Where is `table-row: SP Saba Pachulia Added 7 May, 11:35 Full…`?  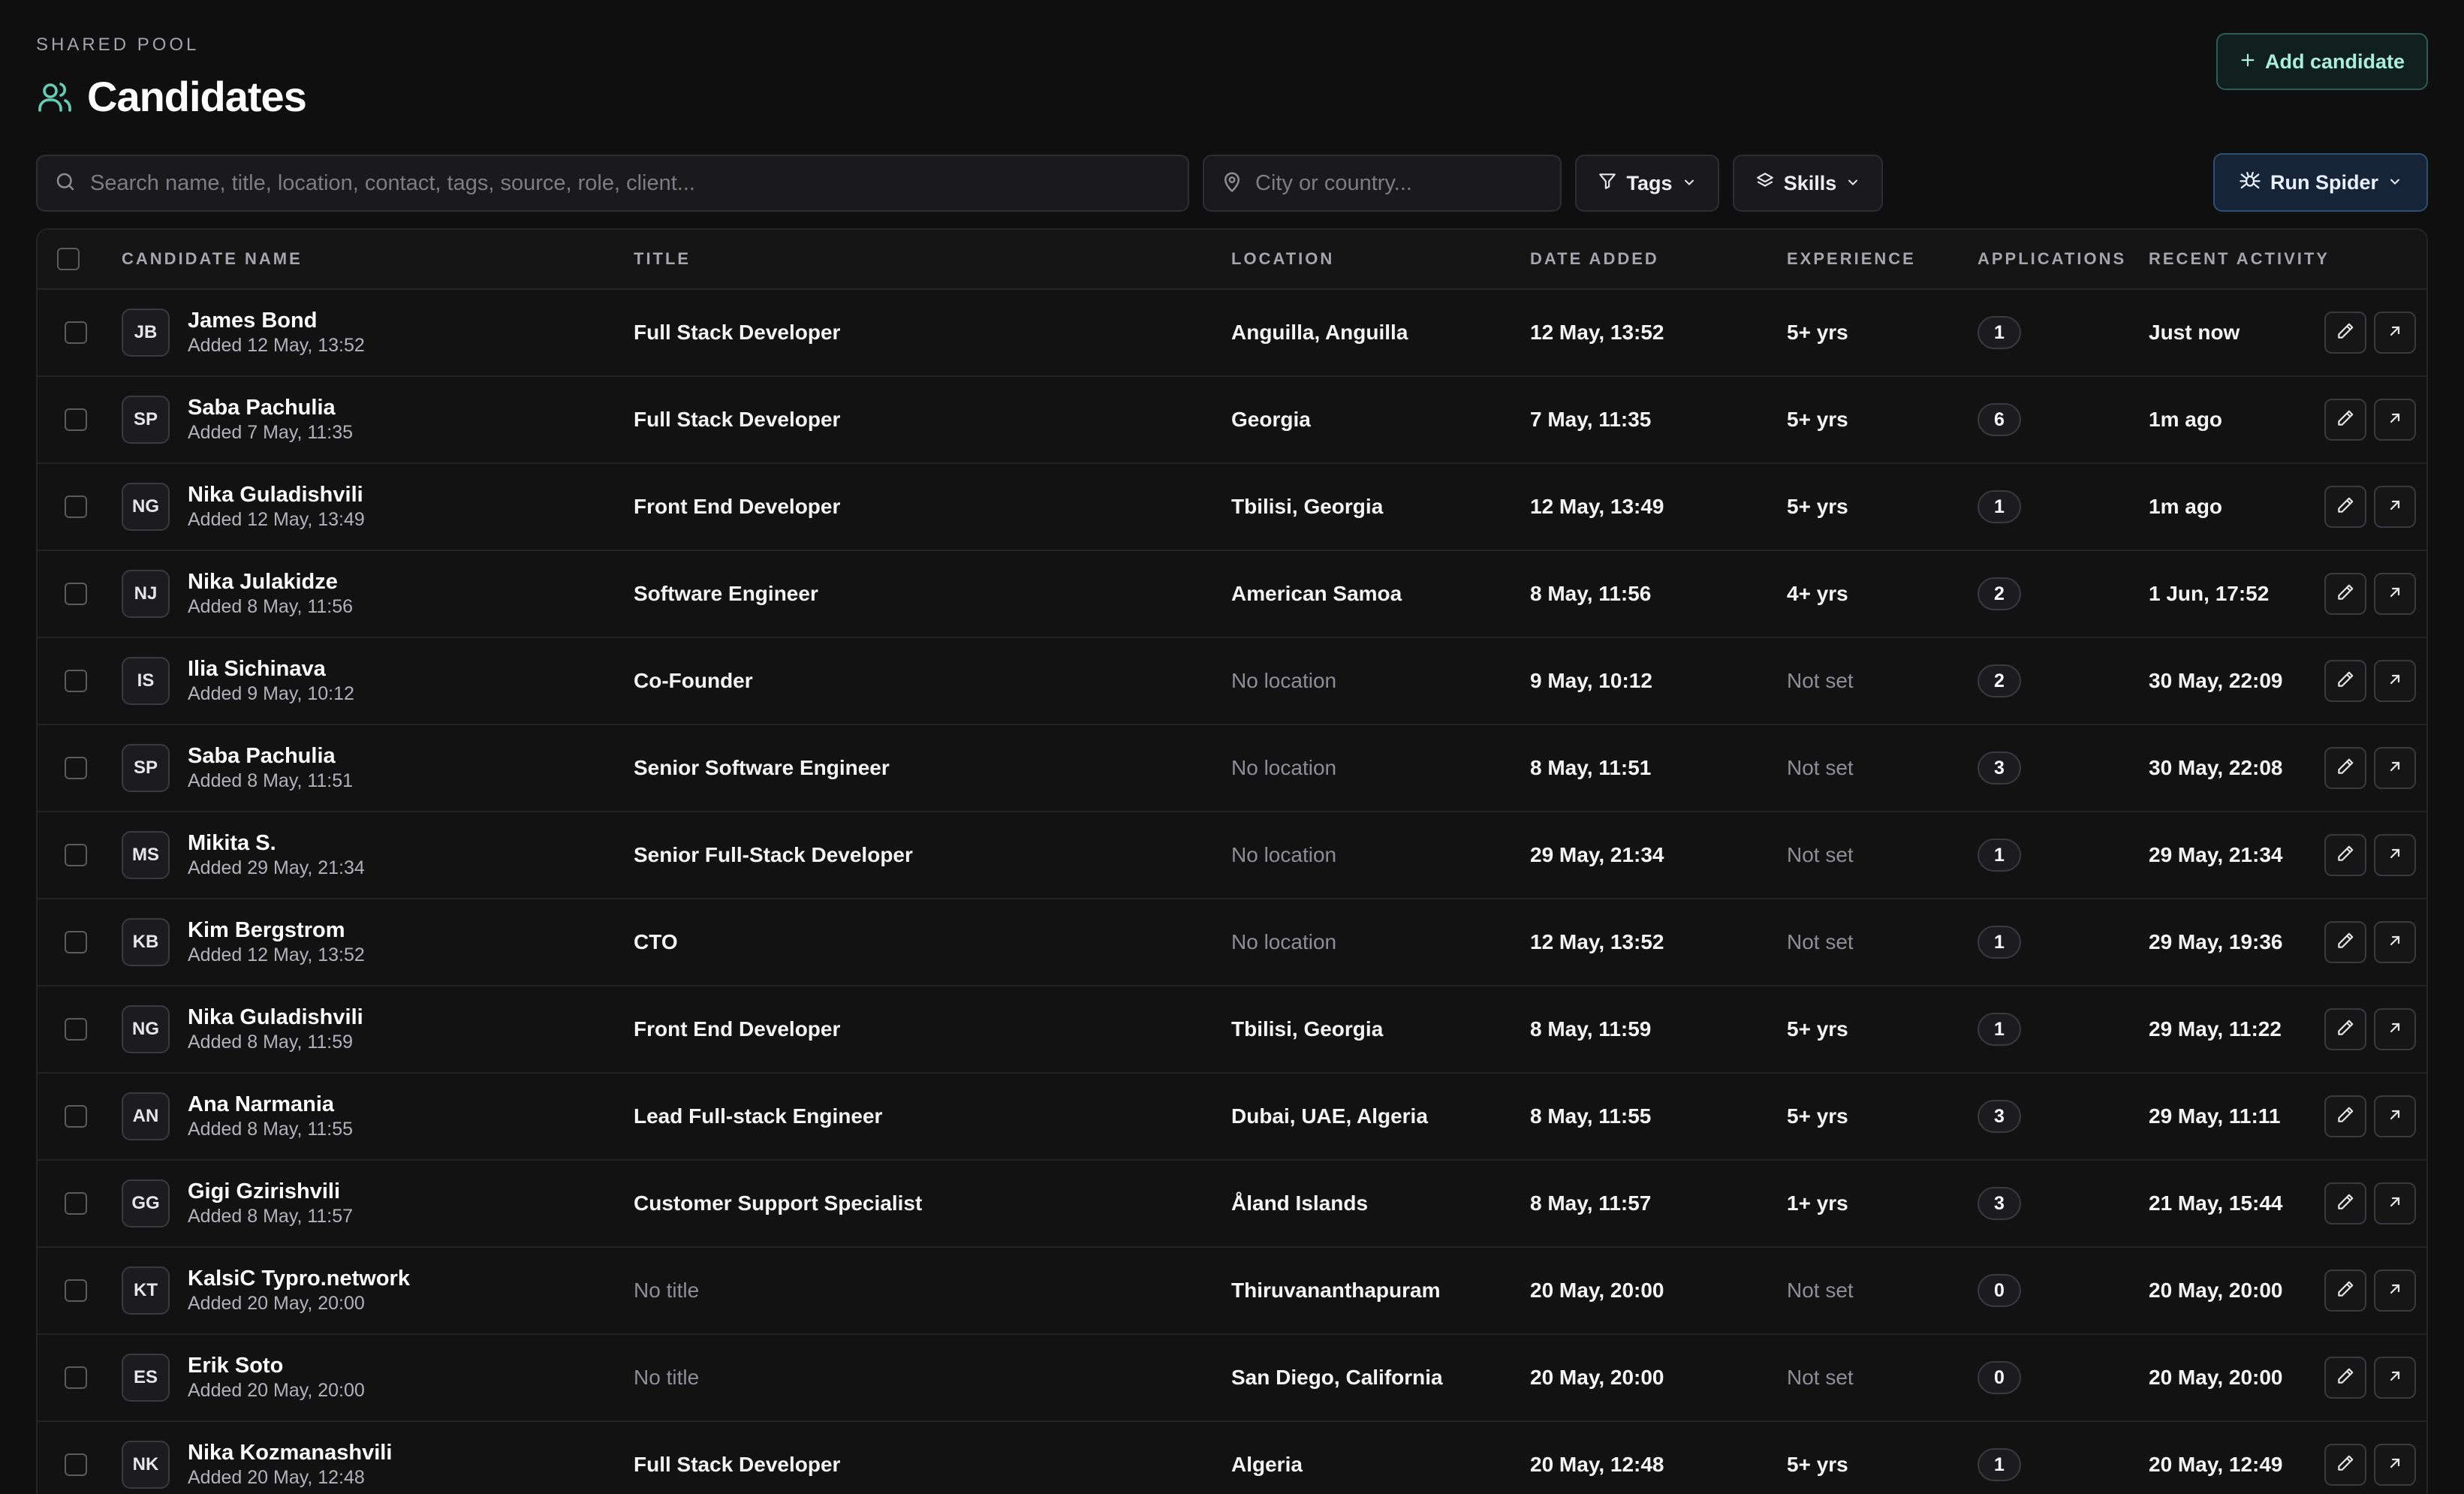
table-row: SP Saba Pachulia Added 7 May, 11:35 Full… is located at coordinates (1232, 420).